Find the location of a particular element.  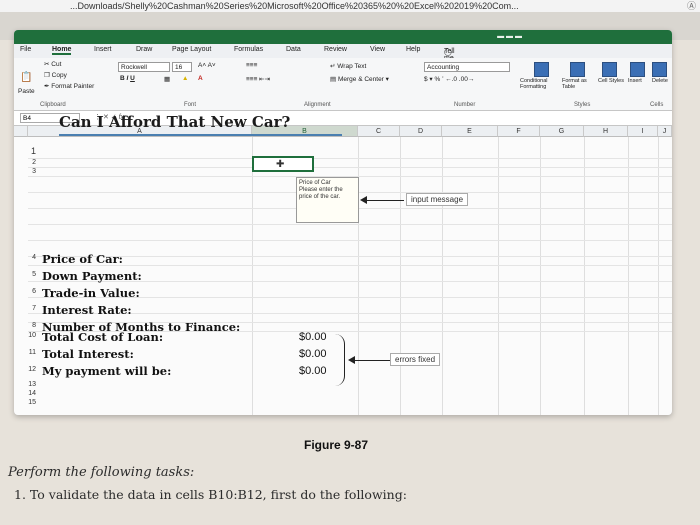

tab-review: Review is located at coordinates (335, 49).